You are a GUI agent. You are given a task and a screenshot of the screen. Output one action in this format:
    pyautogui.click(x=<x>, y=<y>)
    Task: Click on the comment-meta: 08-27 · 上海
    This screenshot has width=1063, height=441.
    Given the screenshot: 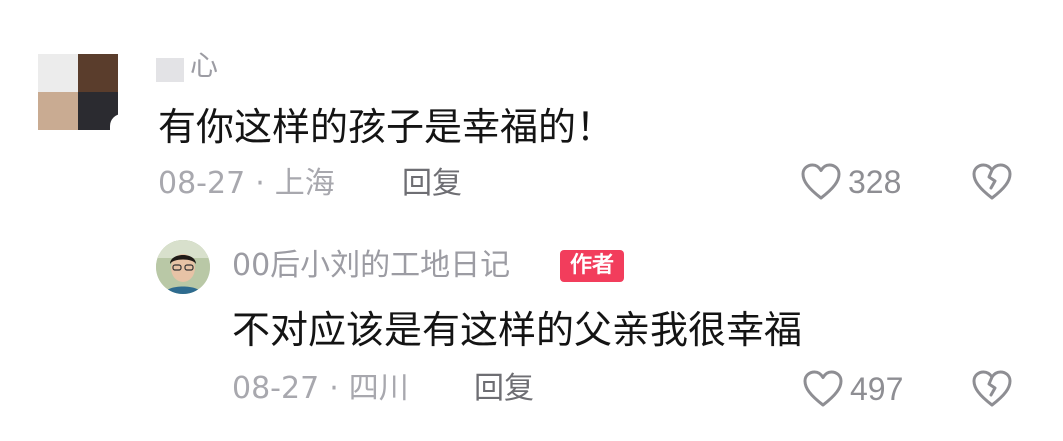 What is the action you would take?
    pyautogui.click(x=246, y=184)
    